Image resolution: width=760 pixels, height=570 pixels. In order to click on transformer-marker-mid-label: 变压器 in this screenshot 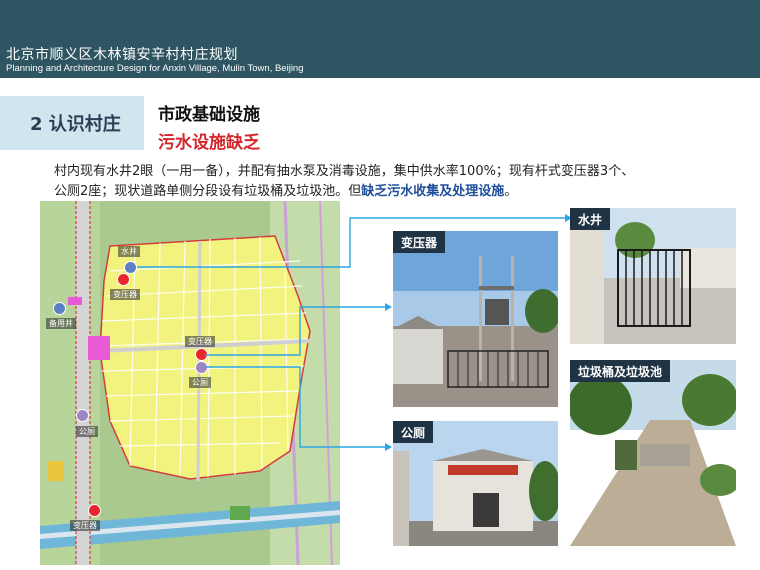, I will do `click(200, 341)`.